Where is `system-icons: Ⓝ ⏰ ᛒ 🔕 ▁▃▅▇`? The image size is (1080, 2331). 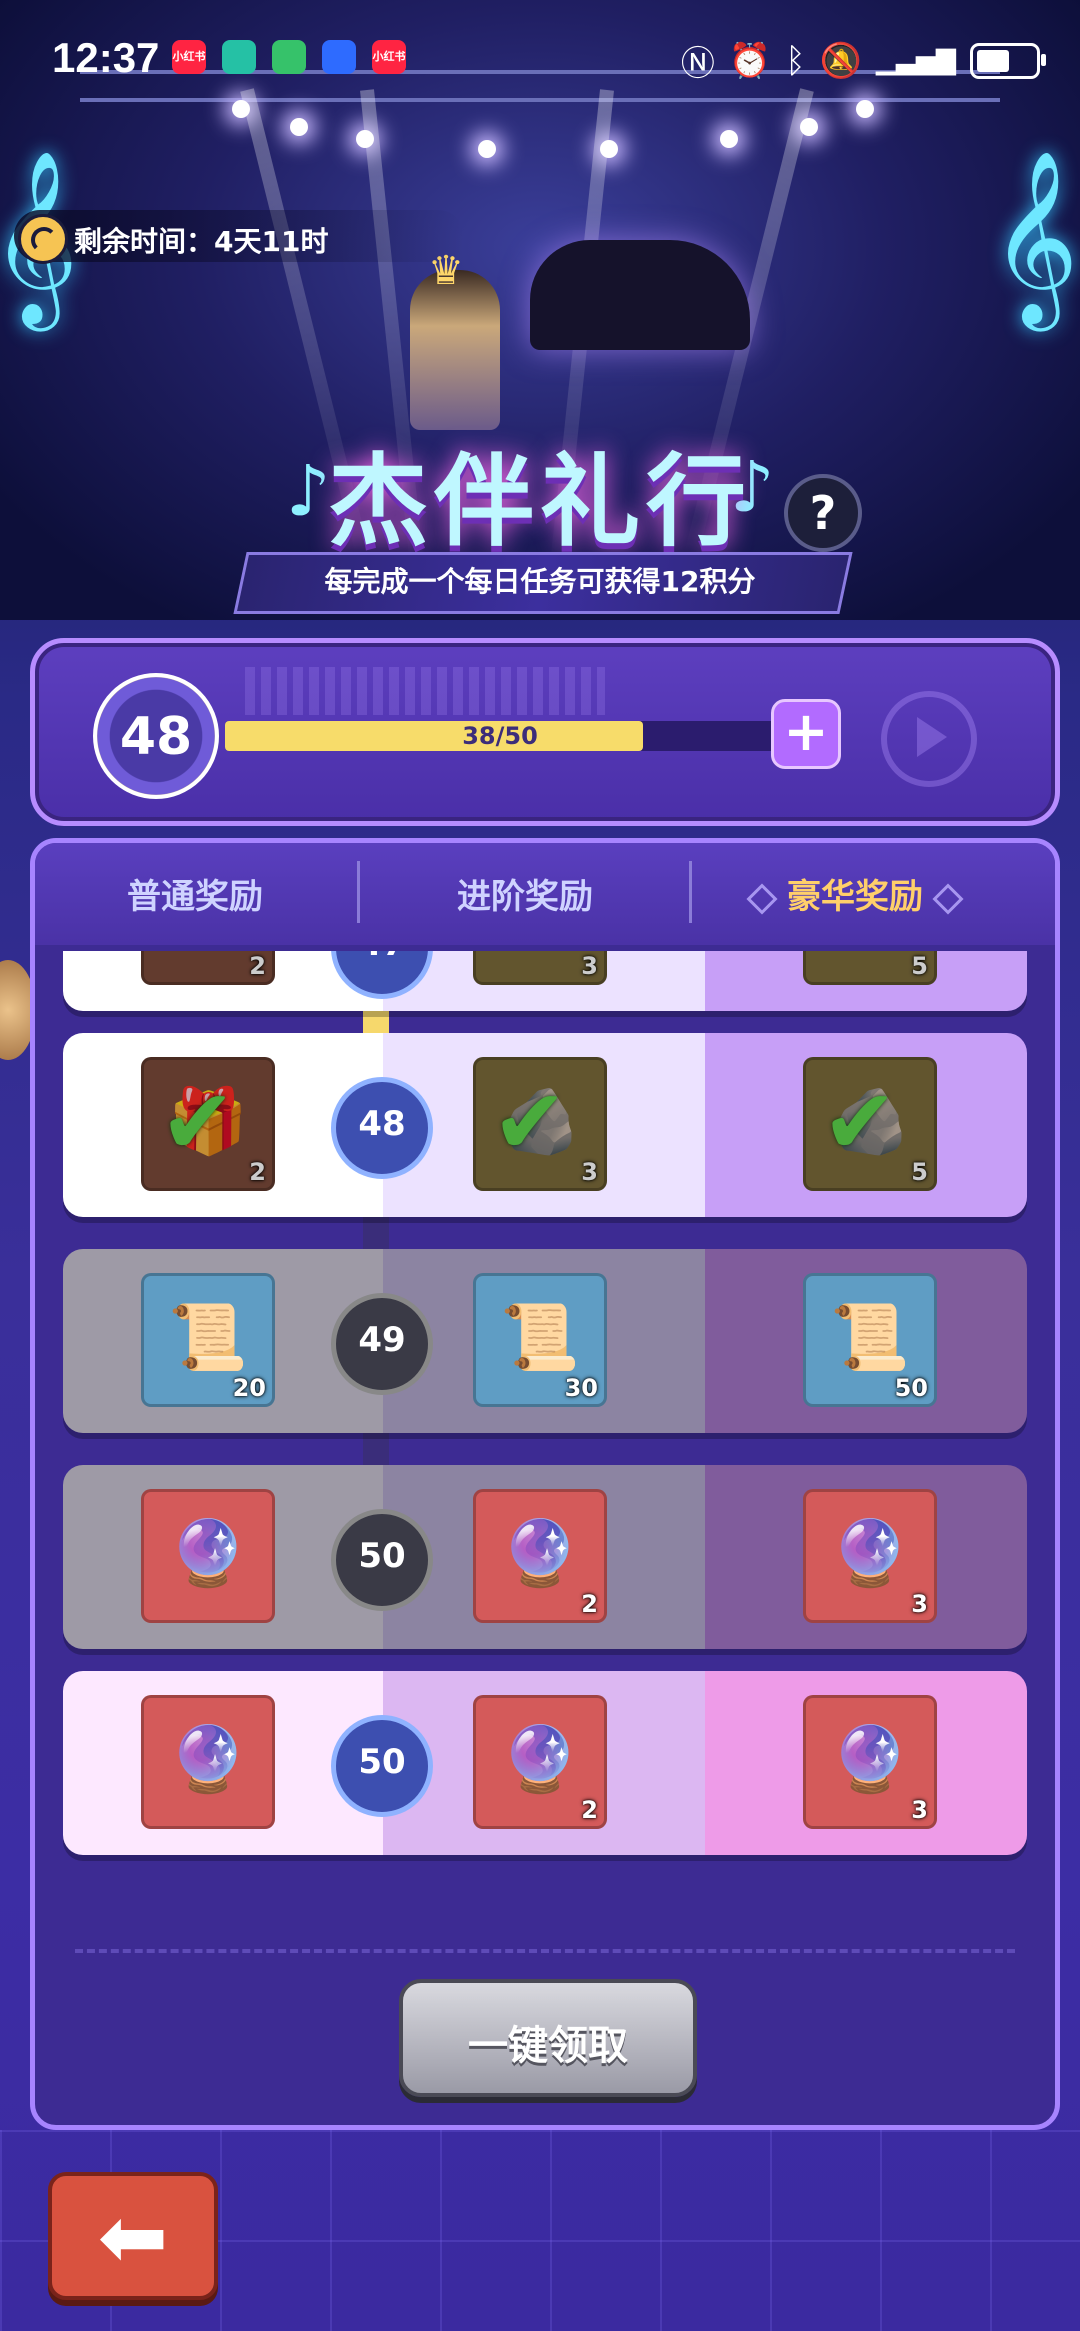 system-icons: Ⓝ ⏰ ᛒ 🔕 ▁▃▅▇ is located at coordinates (863, 60).